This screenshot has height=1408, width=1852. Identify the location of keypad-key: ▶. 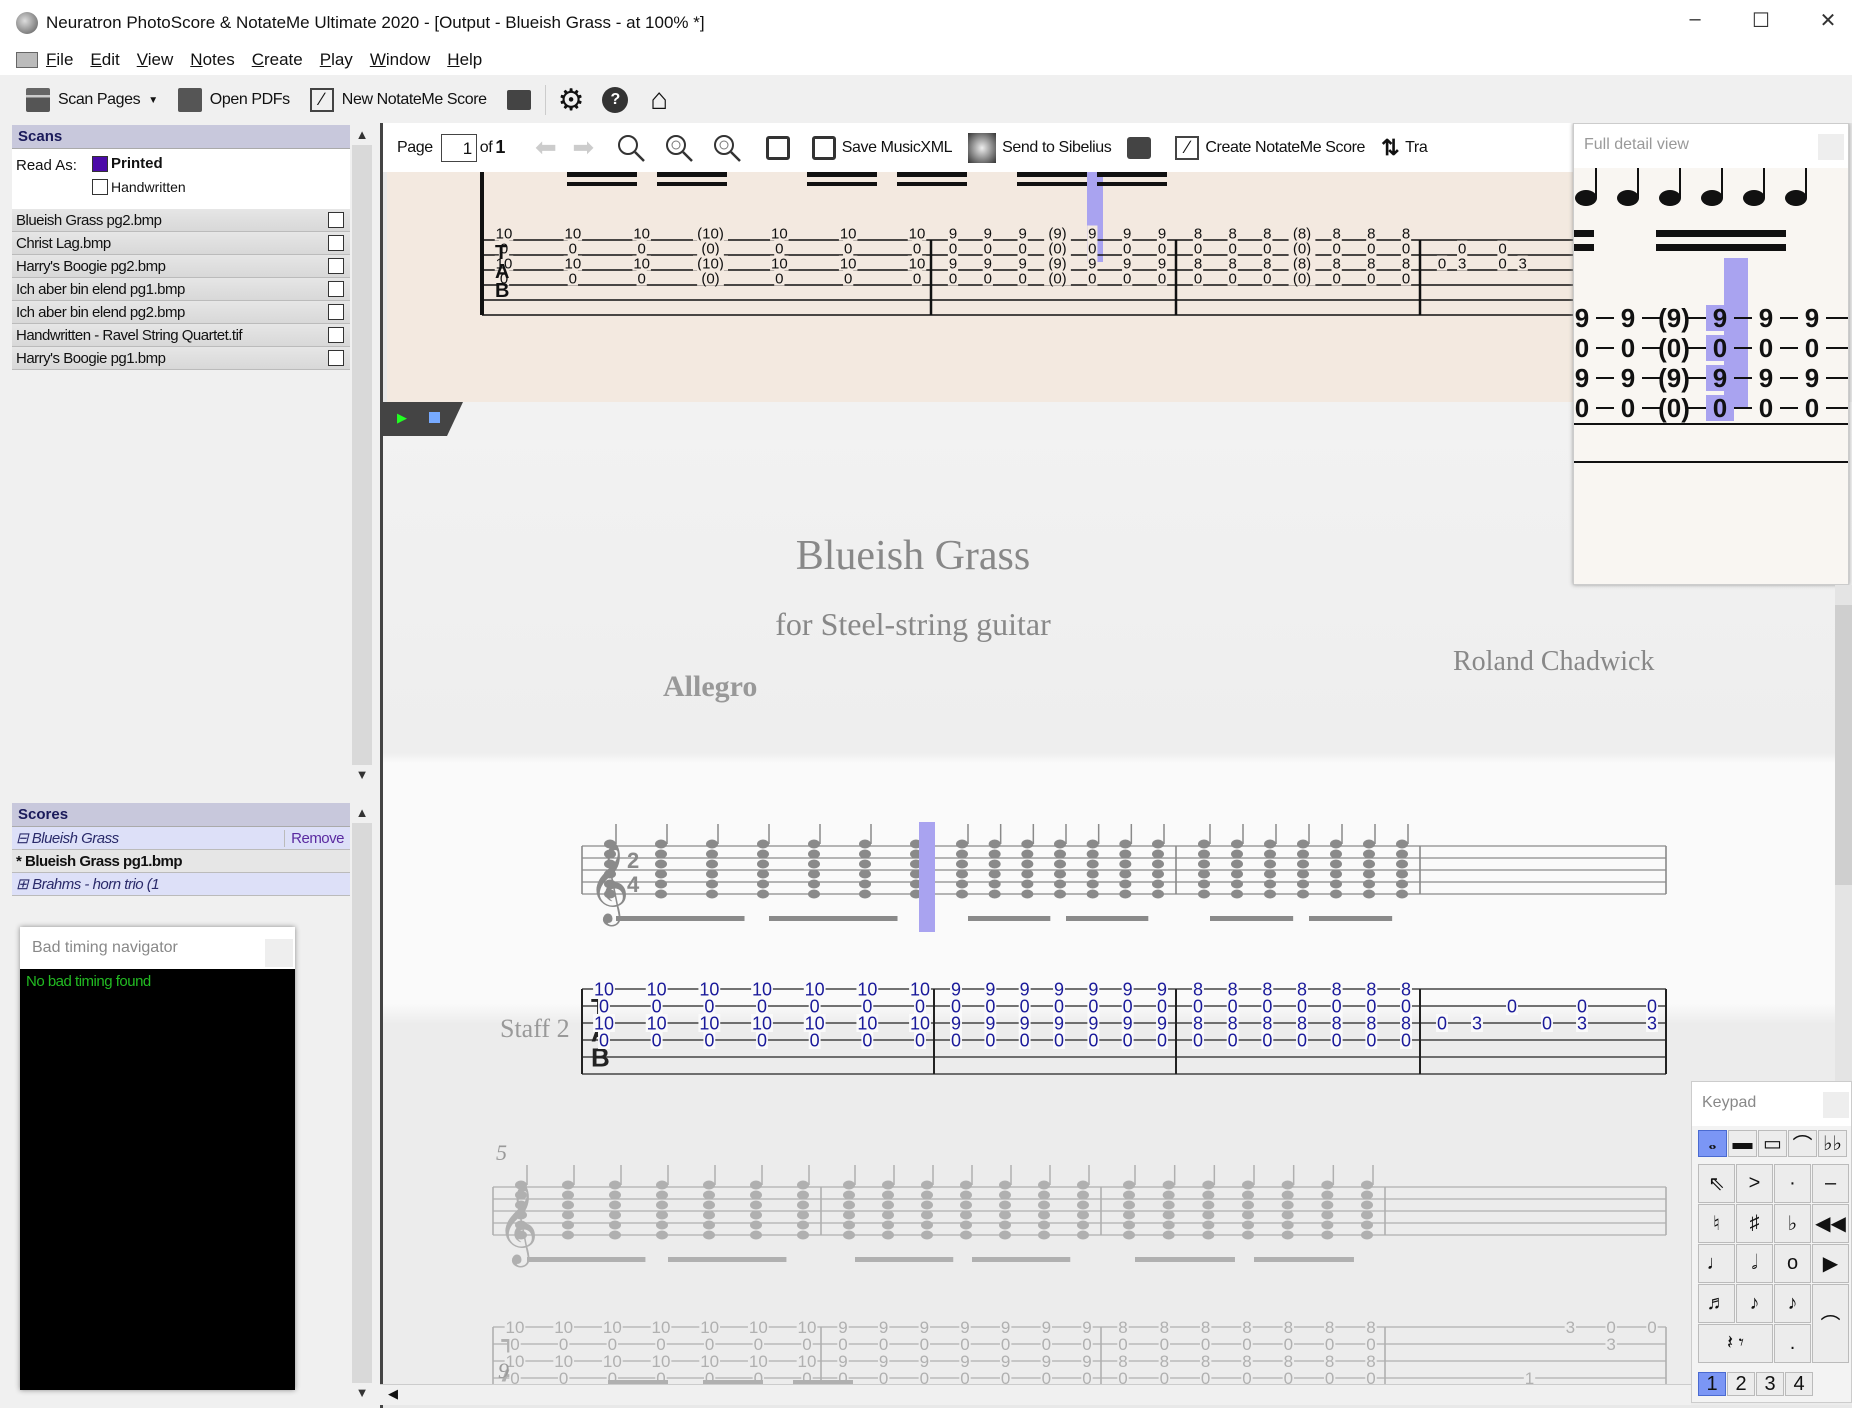
(1830, 1263).